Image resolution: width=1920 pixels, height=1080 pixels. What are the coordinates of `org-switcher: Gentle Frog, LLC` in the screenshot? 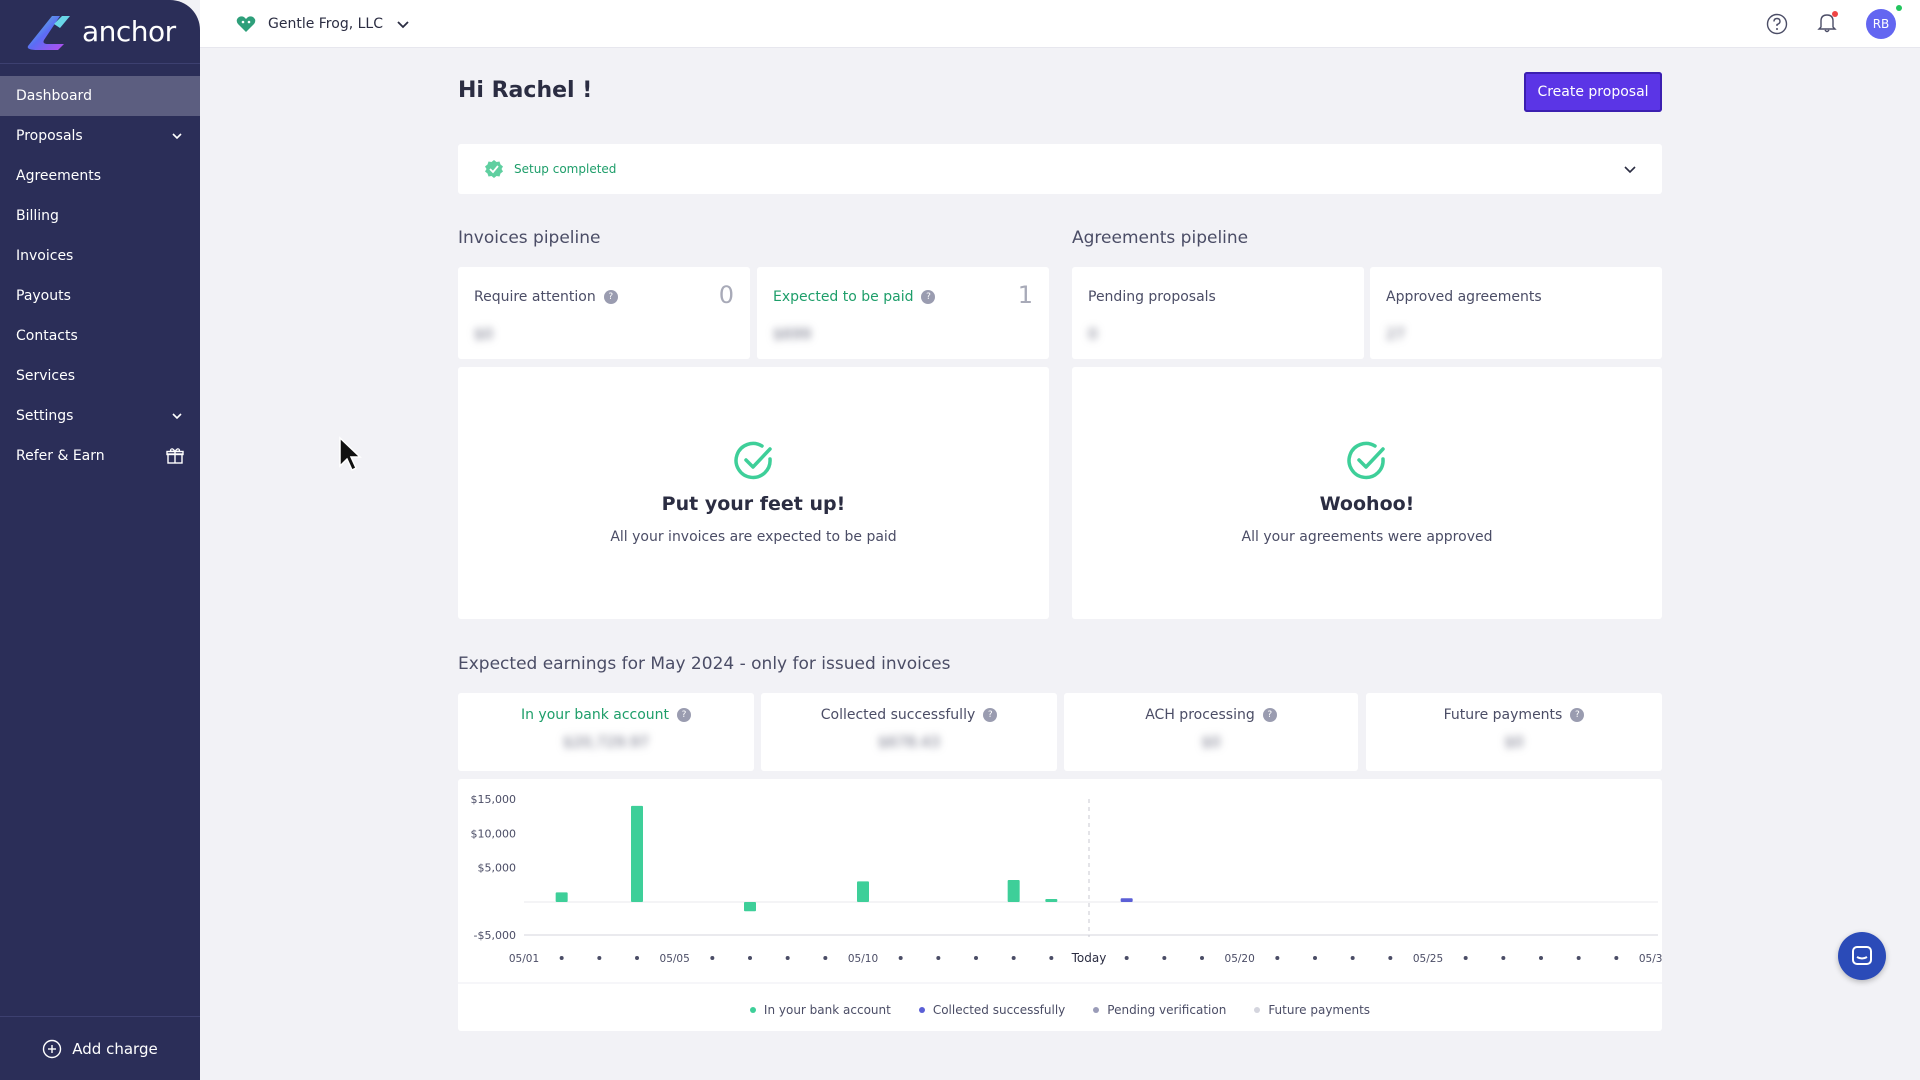 It's located at (323, 24).